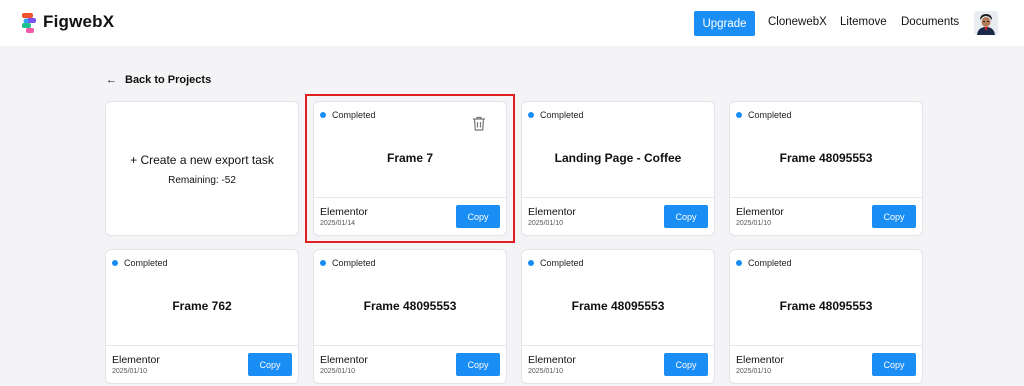 This screenshot has width=1024, height=386. What do you see at coordinates (410, 216) in the screenshot?
I see `card-footer: Elementor 2025/01/14 Copy` at bounding box center [410, 216].